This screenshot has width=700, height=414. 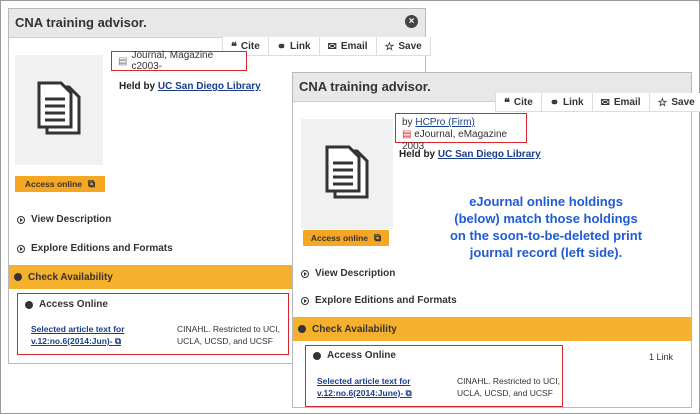 I want to click on right-window-title: CNA training advisor., so click(x=365, y=86).